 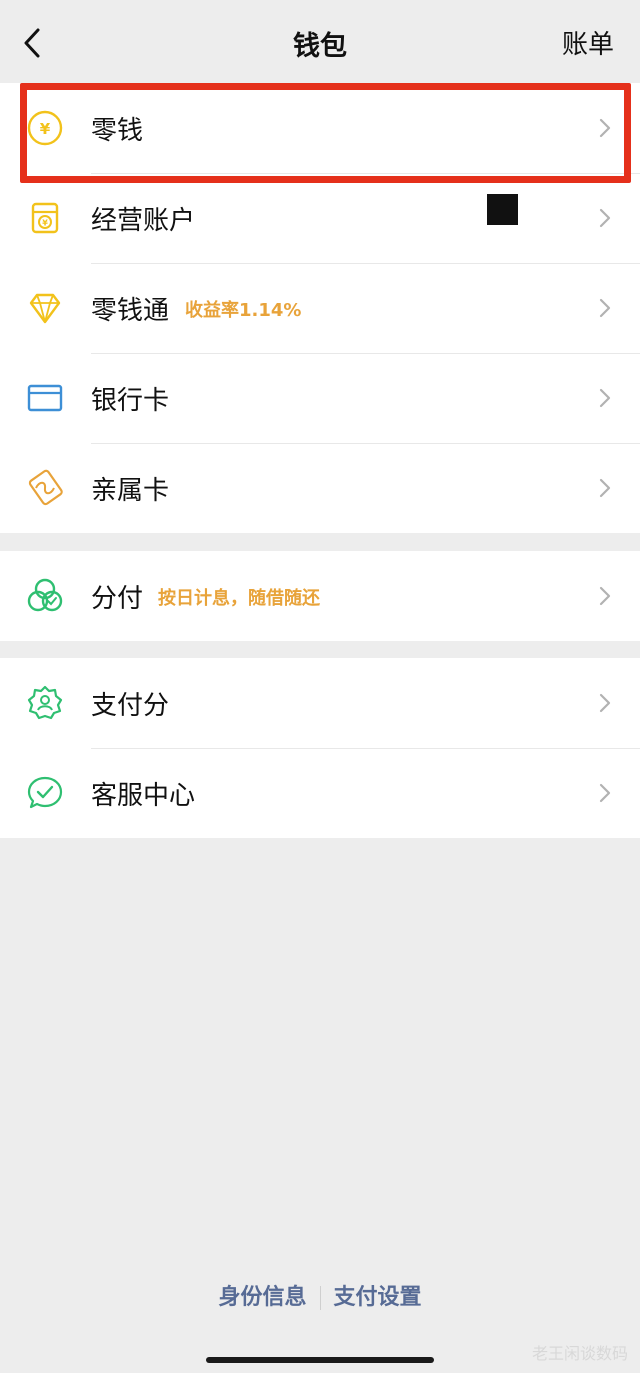 I want to click on list-item-lingqiantong: 零钱通 收益率1.14%, so click(x=320, y=308).